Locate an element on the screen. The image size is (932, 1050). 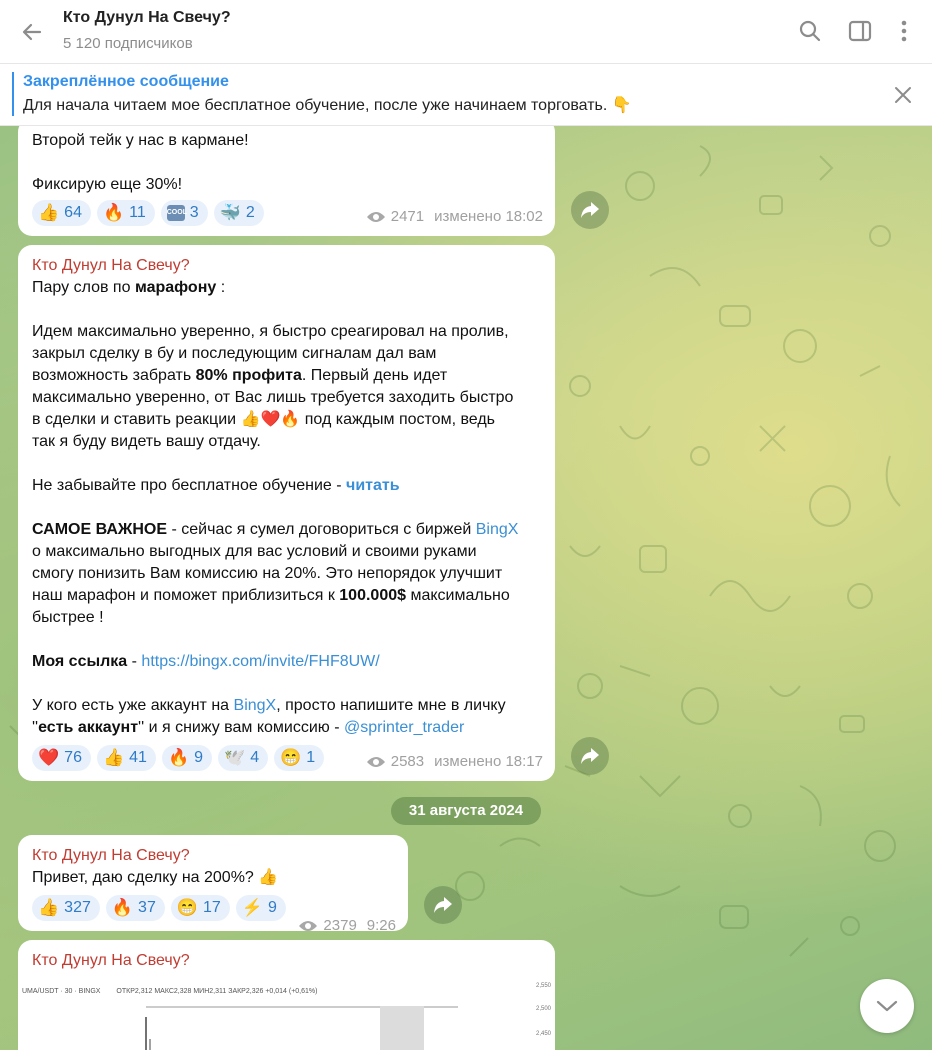
message-meta: 2583 изменено 18:17 is located at coordinates (454, 762).